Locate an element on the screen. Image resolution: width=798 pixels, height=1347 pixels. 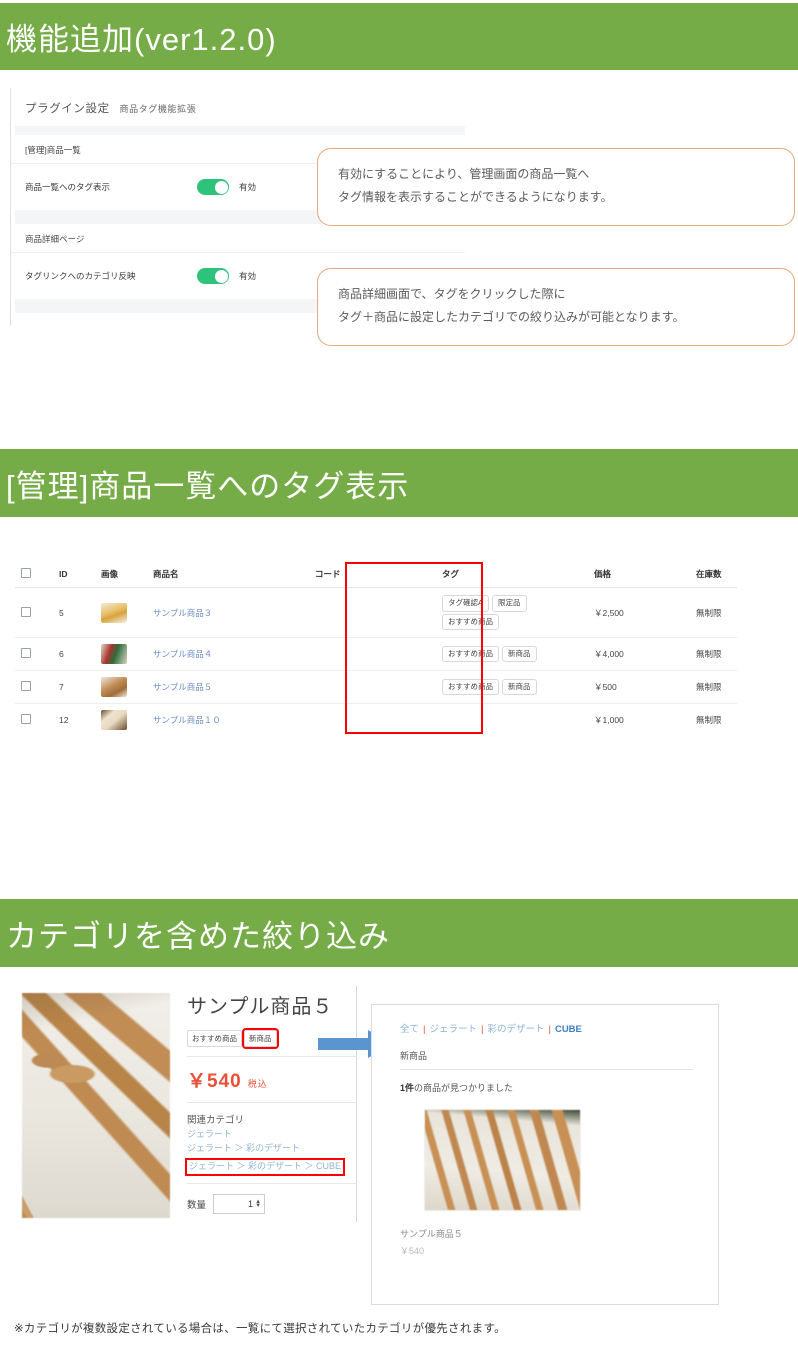
breadcrumb-item-gelato: ジェラート is located at coordinates (453, 1029).